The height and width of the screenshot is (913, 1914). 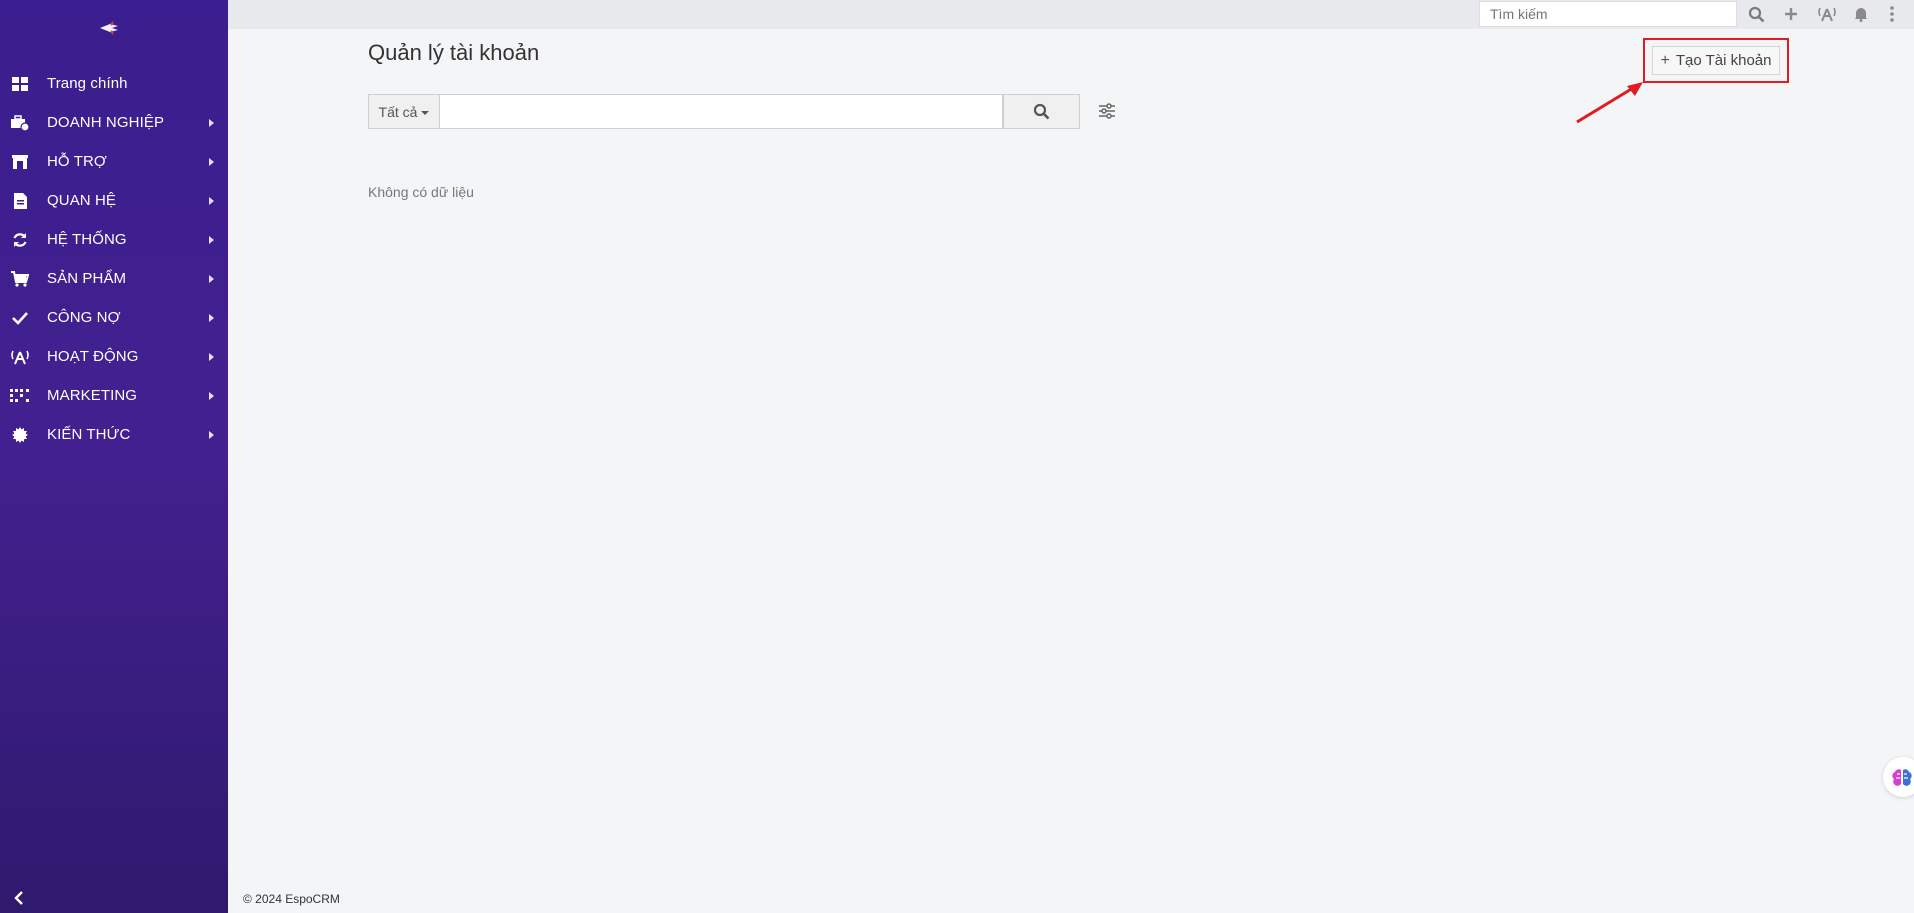 What do you see at coordinates (82, 200) in the screenshot?
I see `sidebar-item-label: QUAN HỆ` at bounding box center [82, 200].